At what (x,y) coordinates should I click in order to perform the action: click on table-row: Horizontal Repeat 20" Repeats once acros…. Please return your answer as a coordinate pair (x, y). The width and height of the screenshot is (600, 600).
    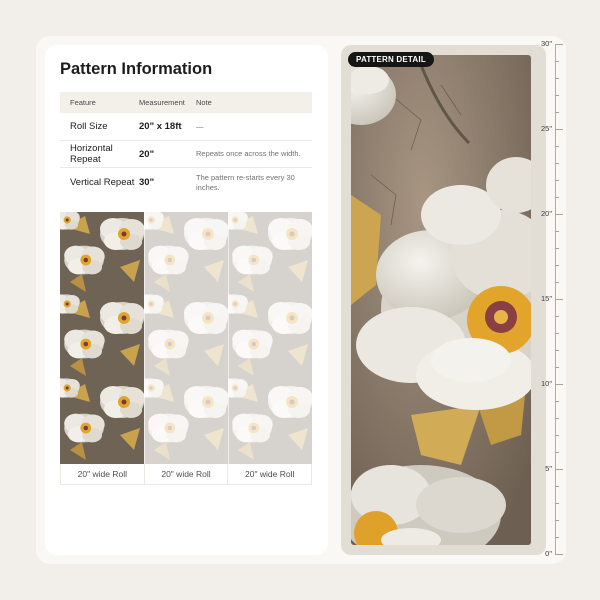
    Looking at the image, I should click on (186, 154).